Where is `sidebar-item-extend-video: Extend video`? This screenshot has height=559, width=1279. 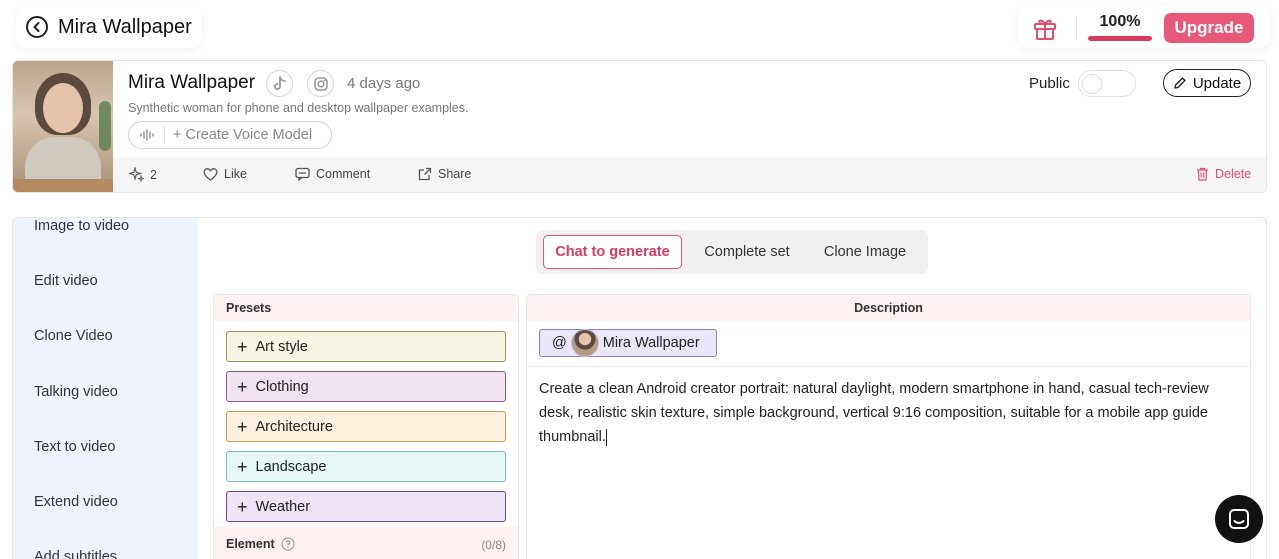
sidebar-item-extend-video: Extend video is located at coordinates (76, 502).